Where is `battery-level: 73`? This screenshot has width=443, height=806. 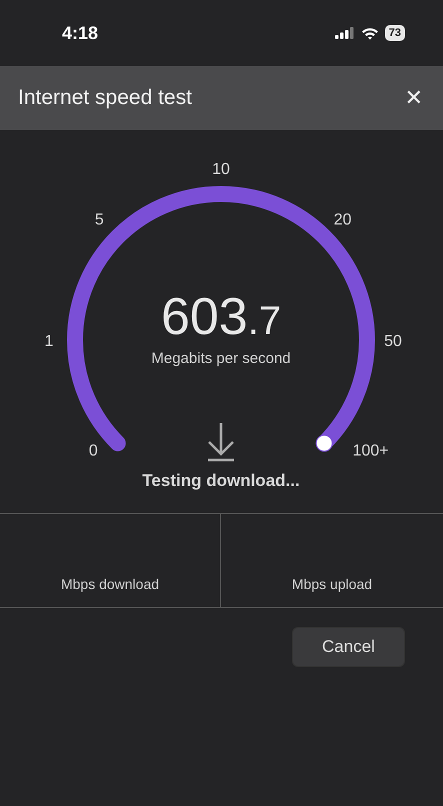 battery-level: 73 is located at coordinates (394, 33).